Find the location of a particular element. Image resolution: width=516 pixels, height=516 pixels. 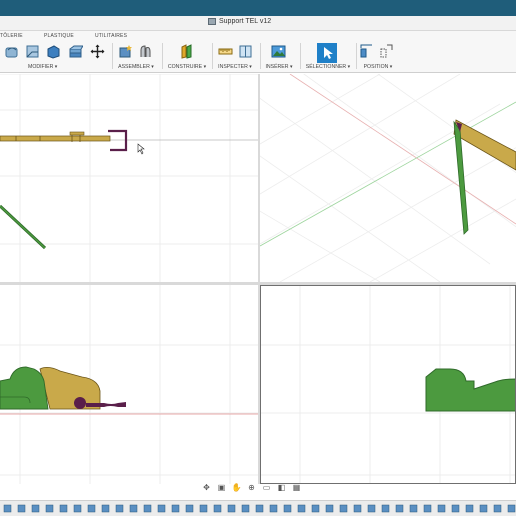

insert-group: INSÉRER ▾ is located at coordinates (279, 56).